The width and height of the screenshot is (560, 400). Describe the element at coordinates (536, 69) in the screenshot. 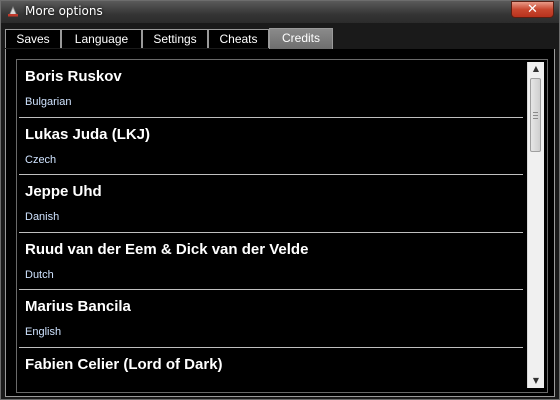

I see `scroll-up-arrow-icon: ▲` at that location.